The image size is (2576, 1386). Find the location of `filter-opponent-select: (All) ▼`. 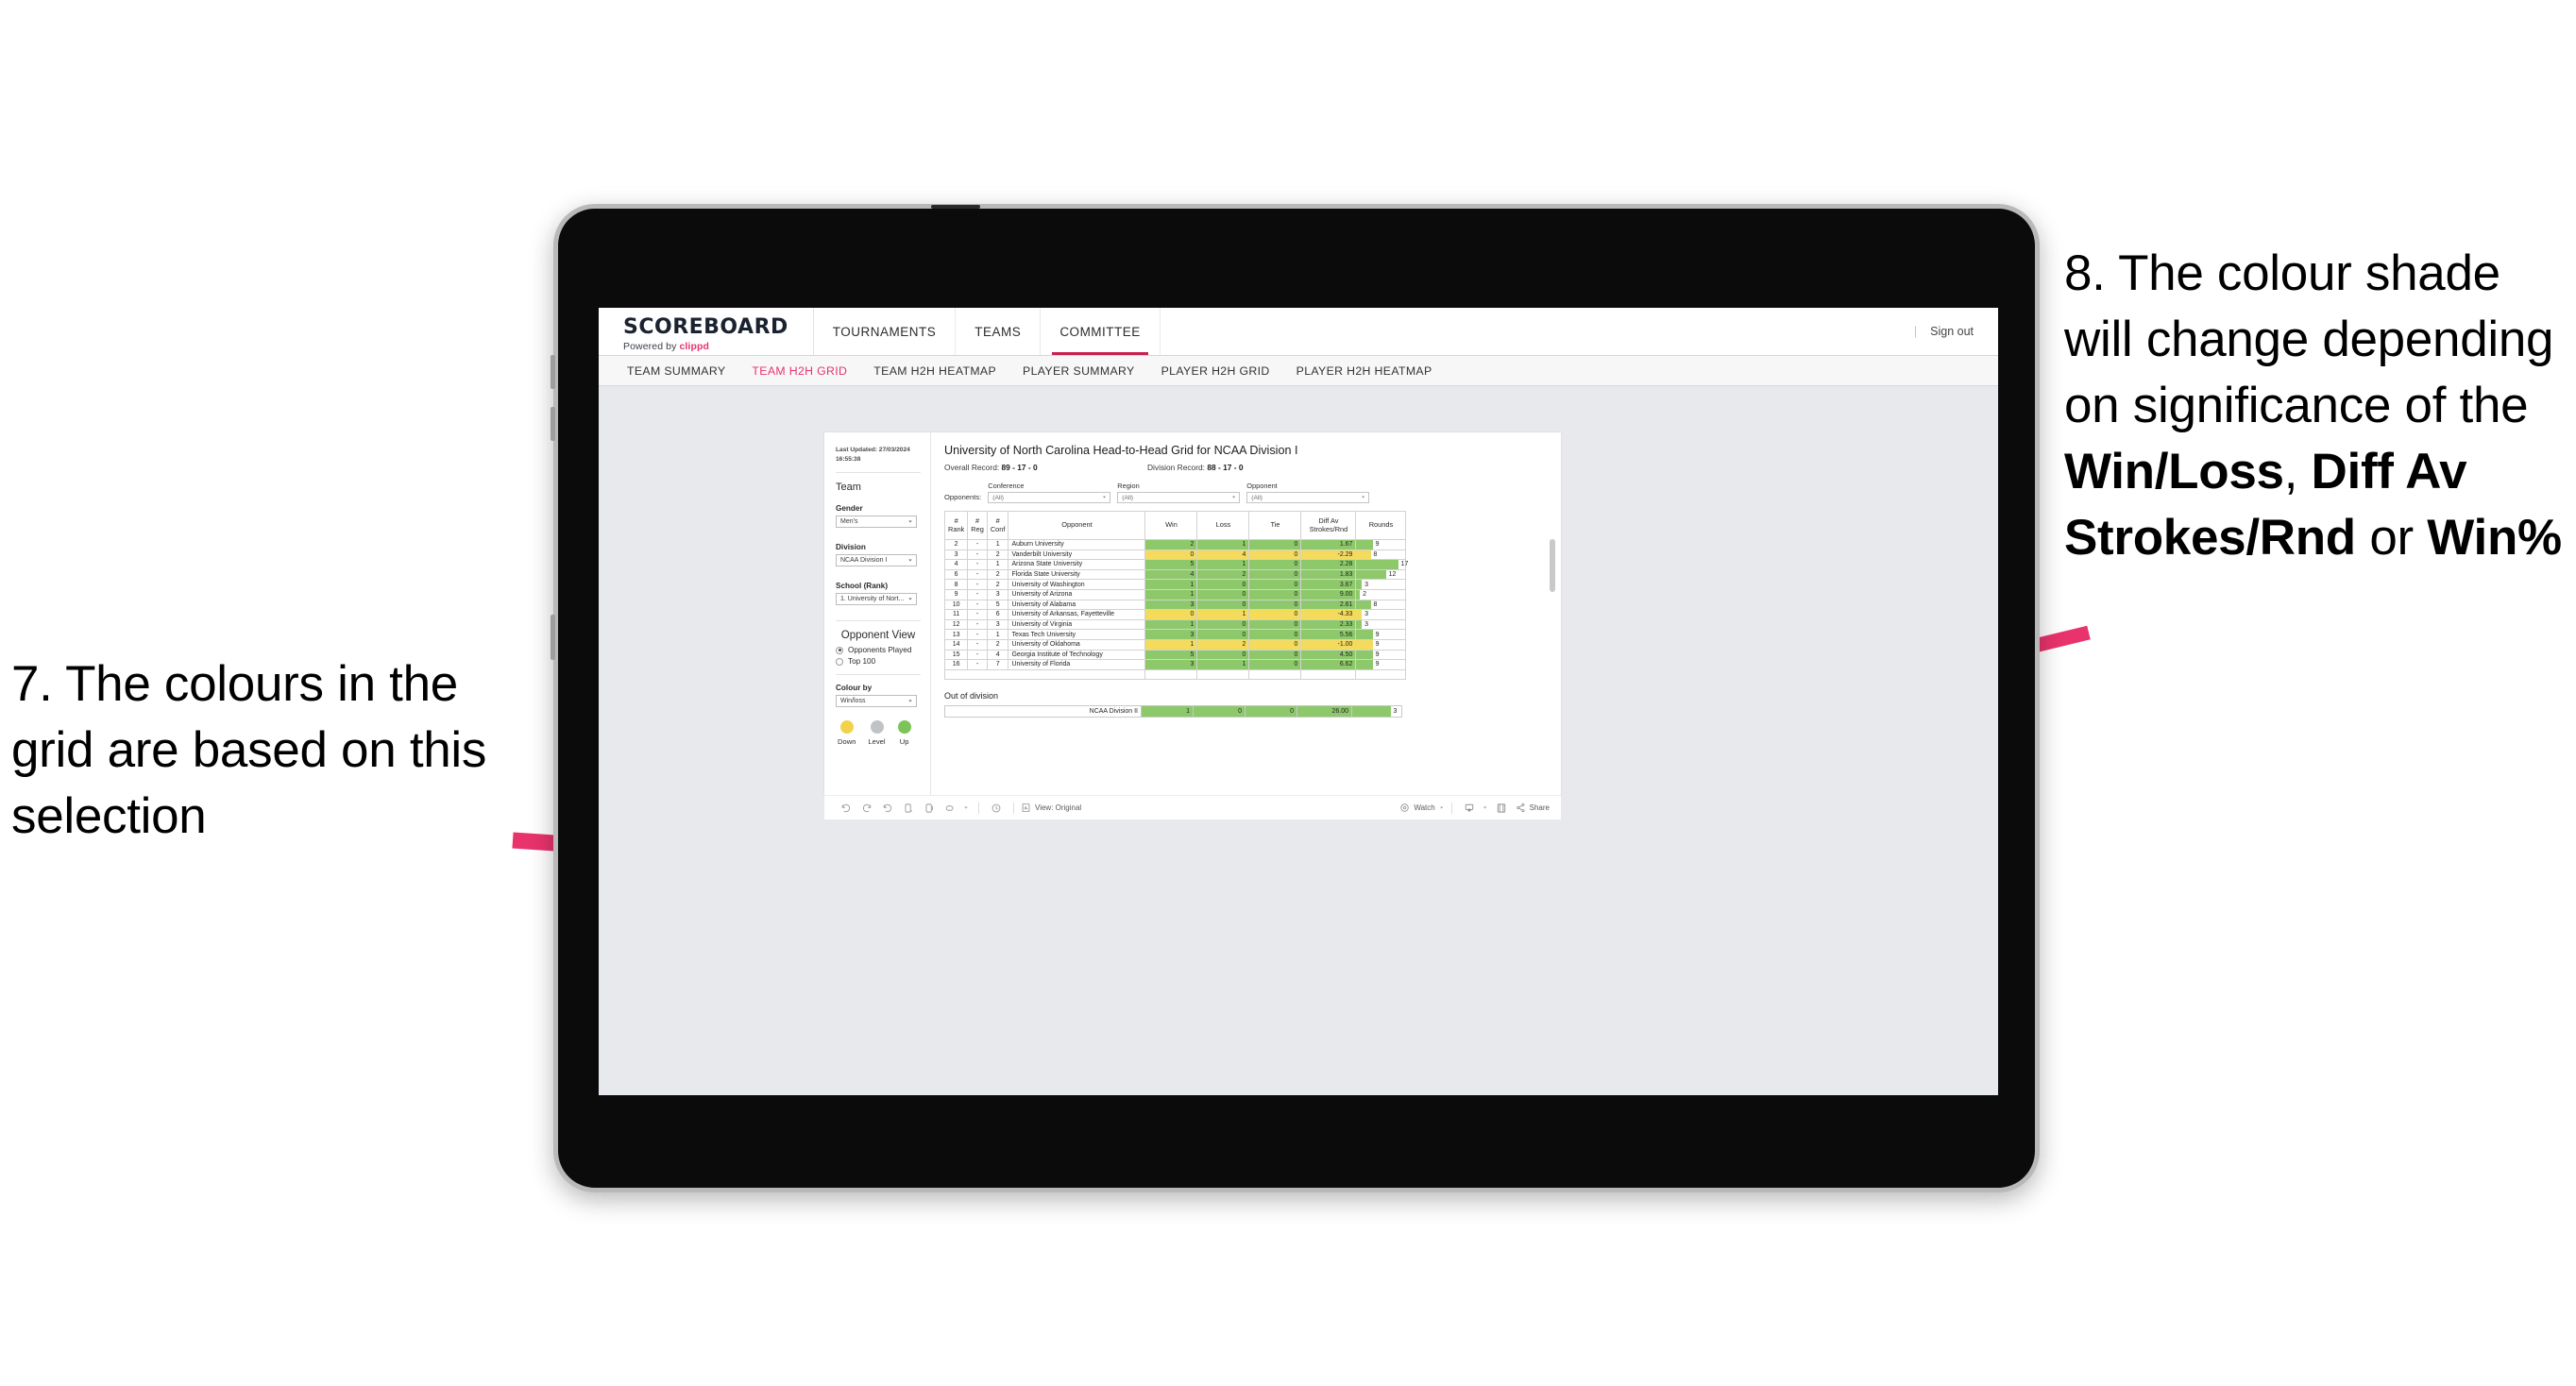

filter-opponent-select: (All) ▼ is located at coordinates (1308, 497).